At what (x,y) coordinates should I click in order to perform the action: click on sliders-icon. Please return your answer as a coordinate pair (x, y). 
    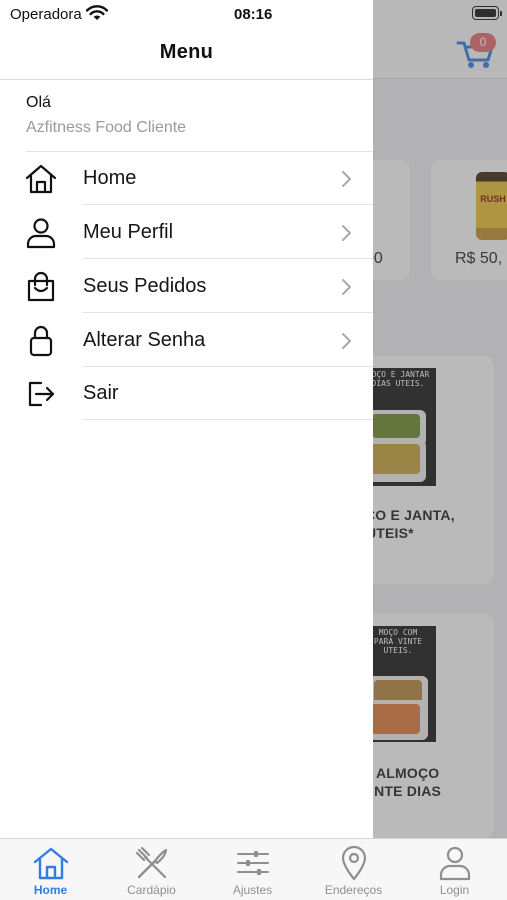
    Looking at the image, I should click on (253, 863).